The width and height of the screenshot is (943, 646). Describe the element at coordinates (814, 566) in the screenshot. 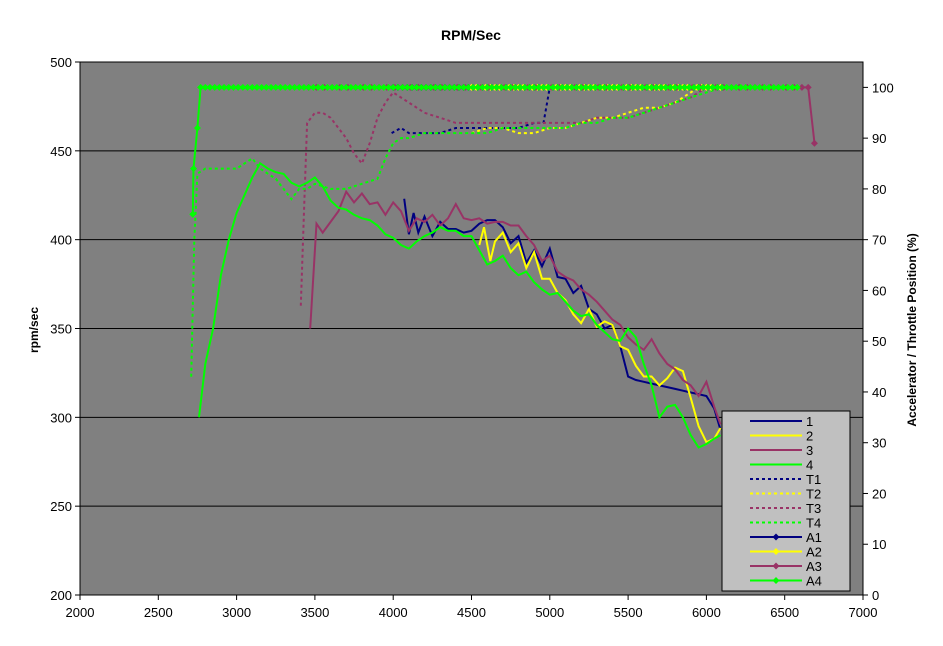

I see `legend-label-A3: A3` at that location.